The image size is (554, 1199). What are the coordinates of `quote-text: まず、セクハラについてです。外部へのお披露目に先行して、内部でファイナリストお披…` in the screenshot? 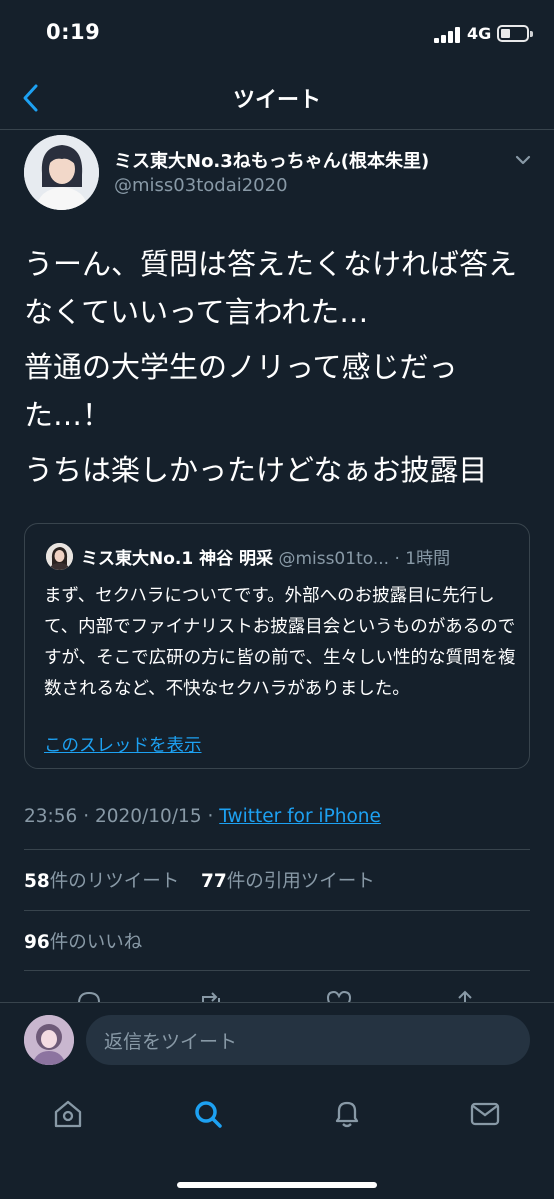 It's located at (280, 642).